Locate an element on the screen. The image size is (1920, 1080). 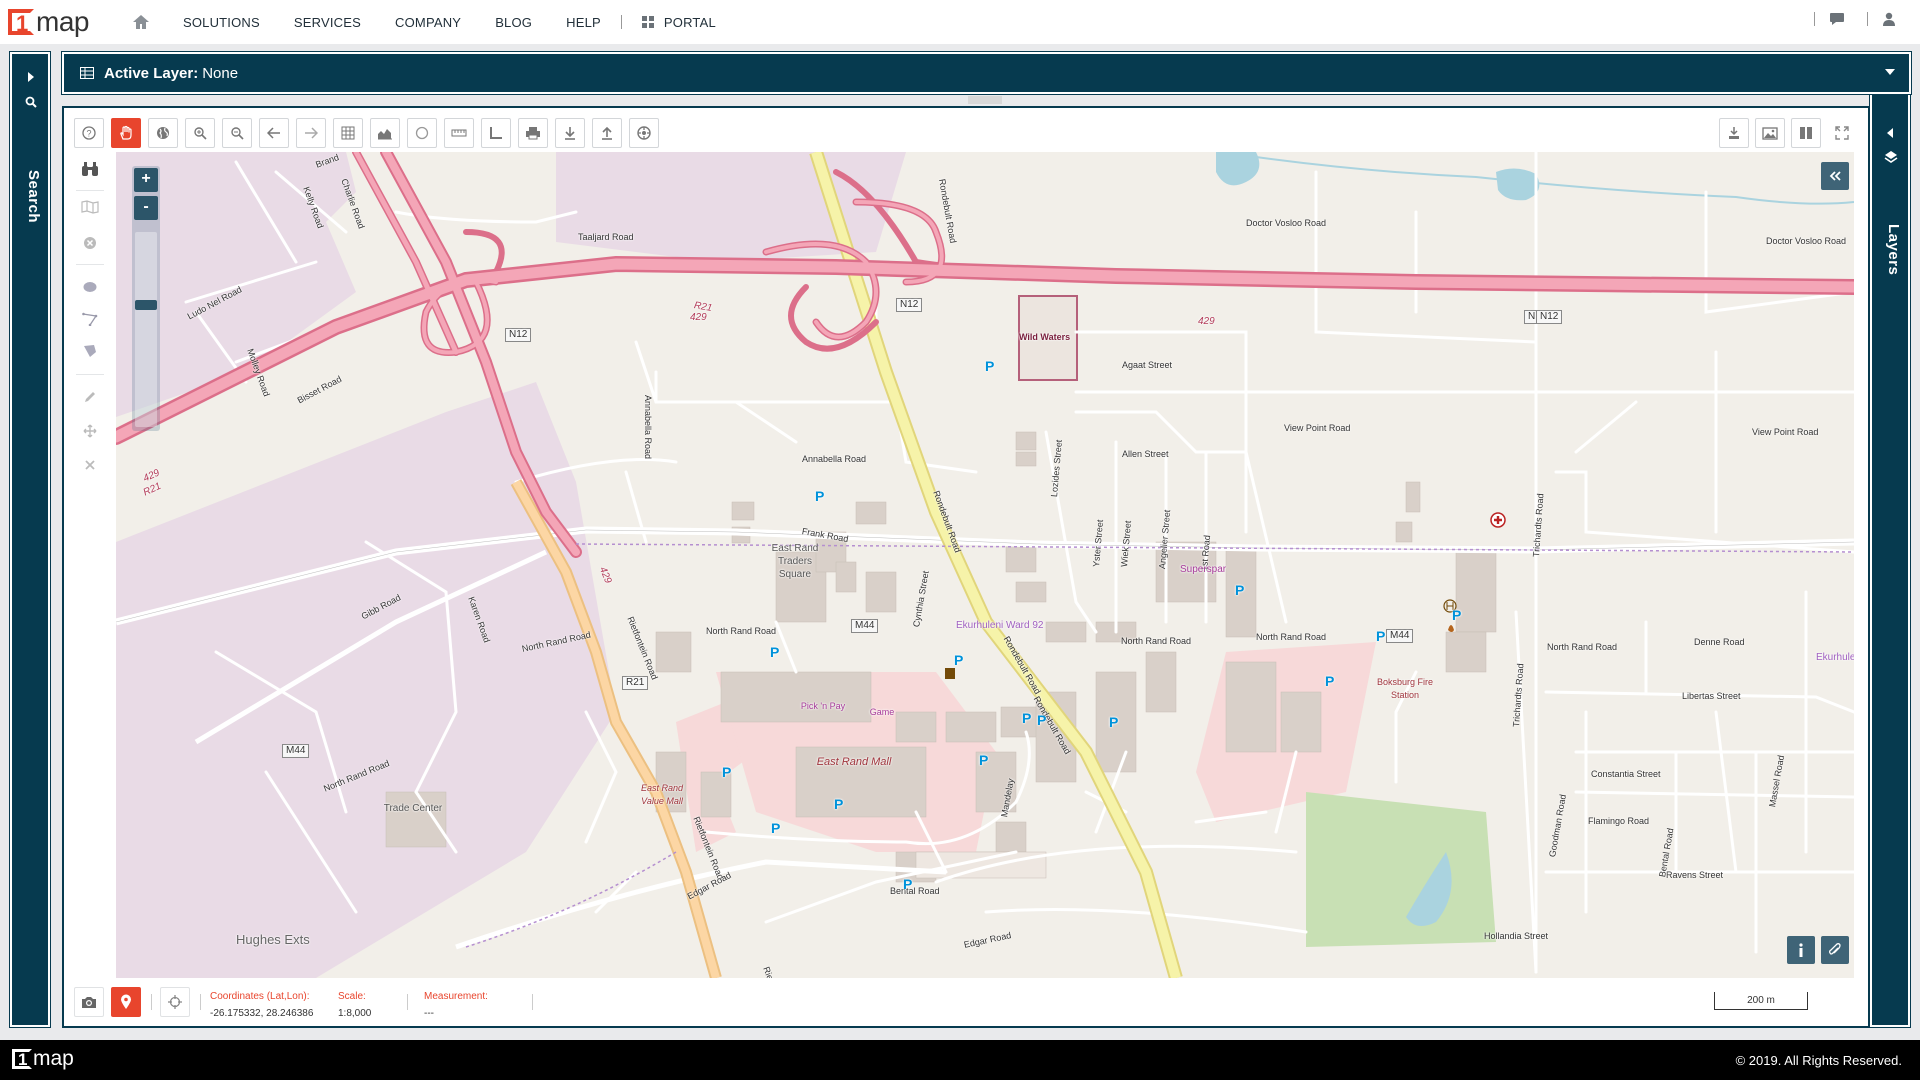
circle-button is located at coordinates (422, 133).